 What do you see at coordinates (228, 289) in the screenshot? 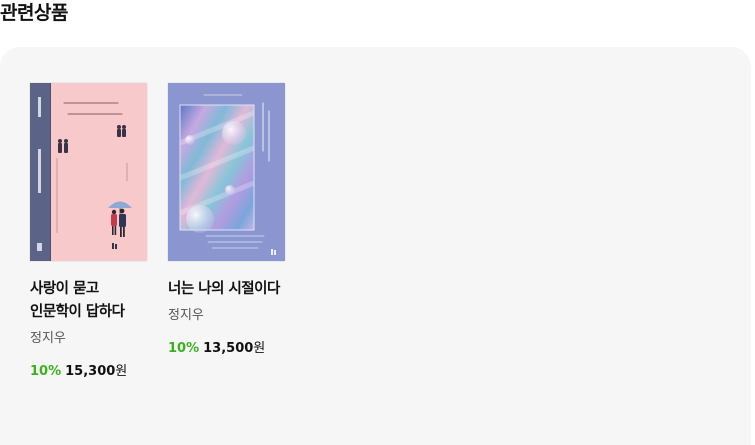
I see `product-title: 너는 나의 시절이다` at bounding box center [228, 289].